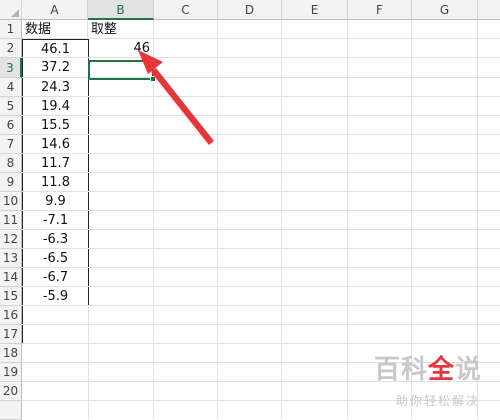 The height and width of the screenshot is (420, 500). Describe the element at coordinates (11, 48) in the screenshot. I see `row-header-2: 2` at that location.